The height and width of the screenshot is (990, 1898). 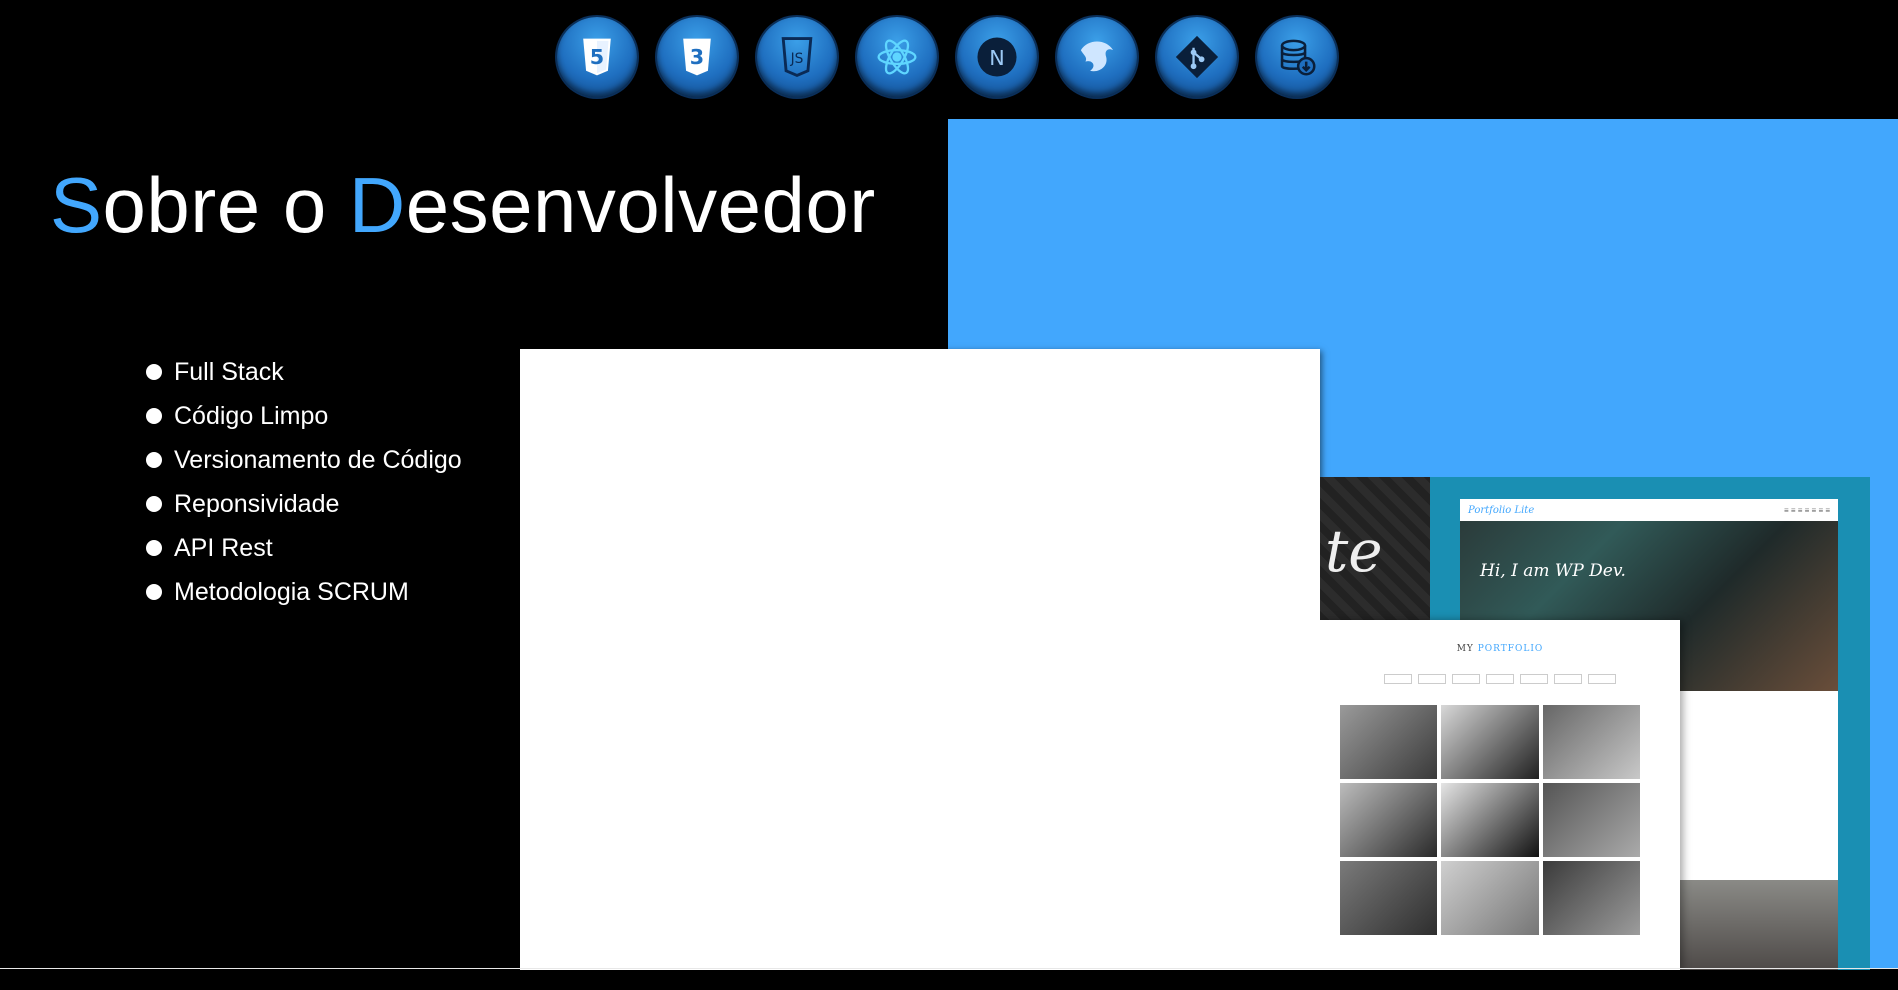 I want to click on nestjs-icon, so click(x=1097, y=57).